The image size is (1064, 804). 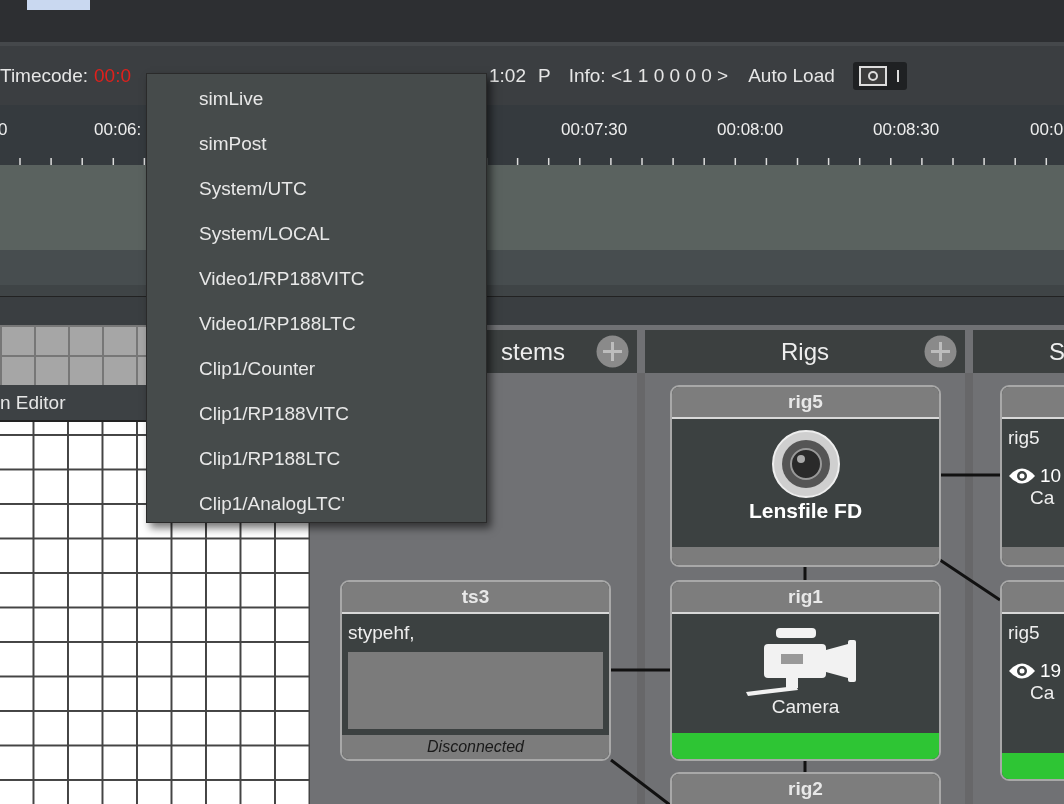 I want to click on node-card: ts3 stypehf, Disconnected, so click(x=475, y=670).